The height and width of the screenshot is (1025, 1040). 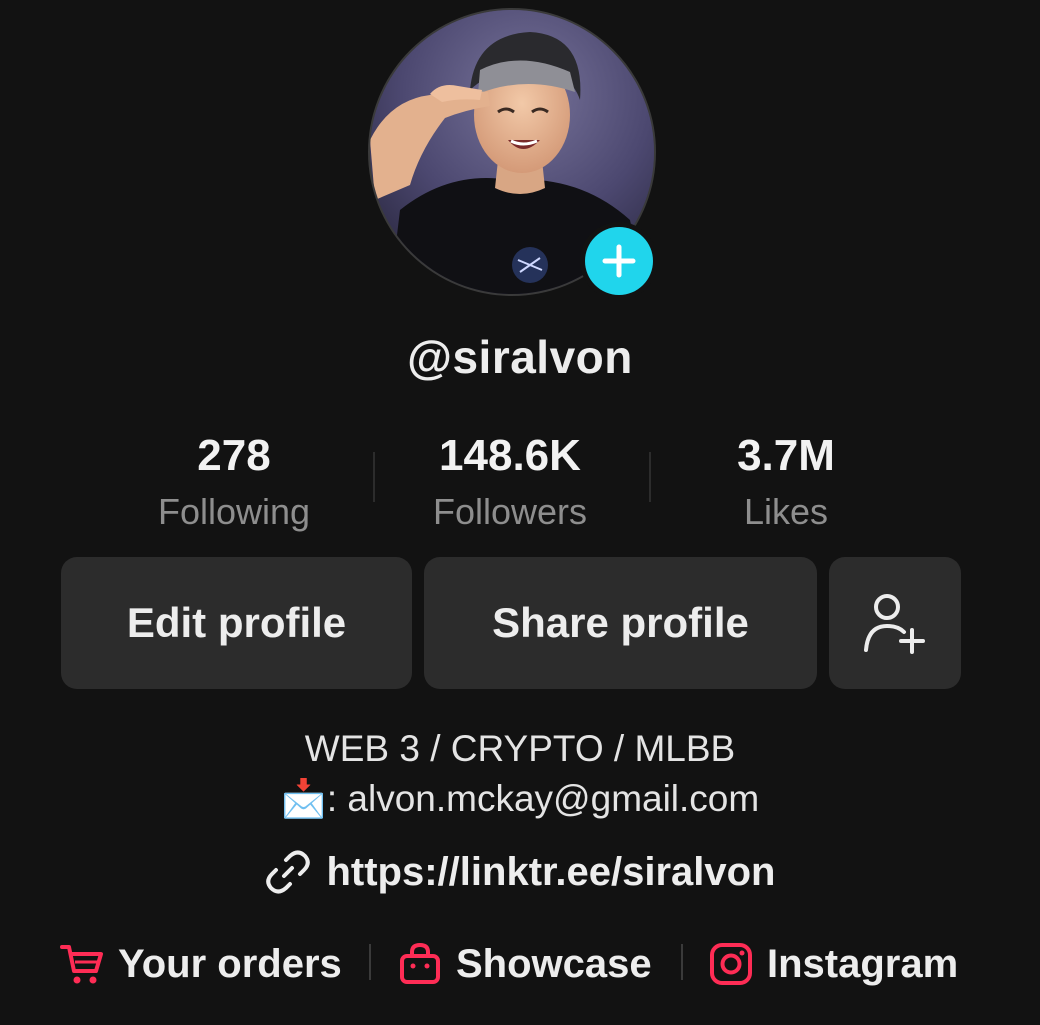 What do you see at coordinates (230, 963) in the screenshot?
I see `your-orders-label: Your orders` at bounding box center [230, 963].